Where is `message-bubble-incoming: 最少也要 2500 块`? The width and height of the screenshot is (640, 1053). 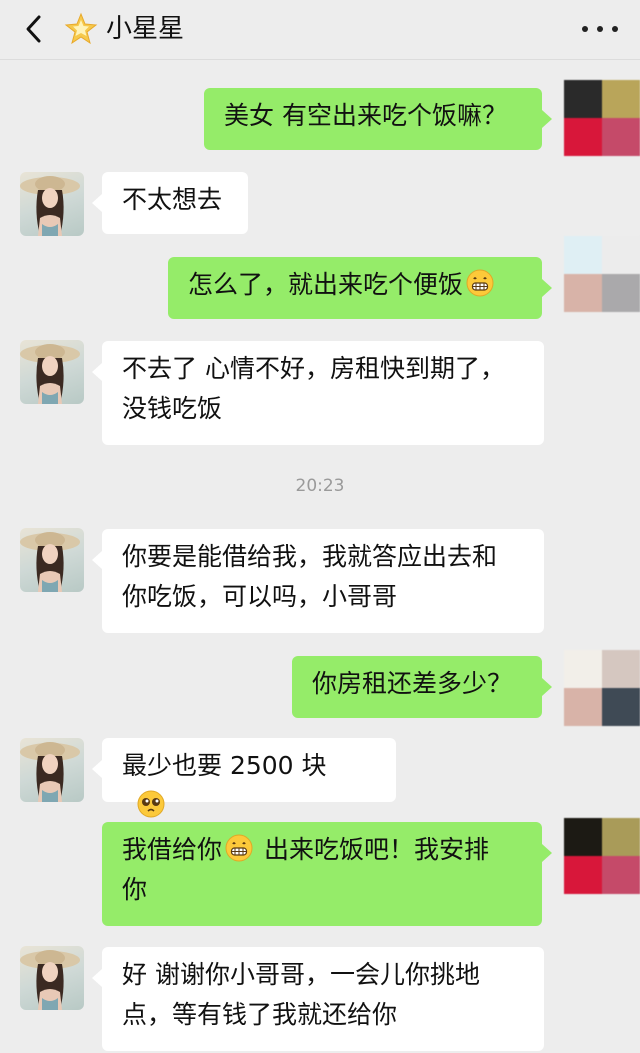
message-bubble-incoming: 最少也要 2500 块 is located at coordinates (244, 778).